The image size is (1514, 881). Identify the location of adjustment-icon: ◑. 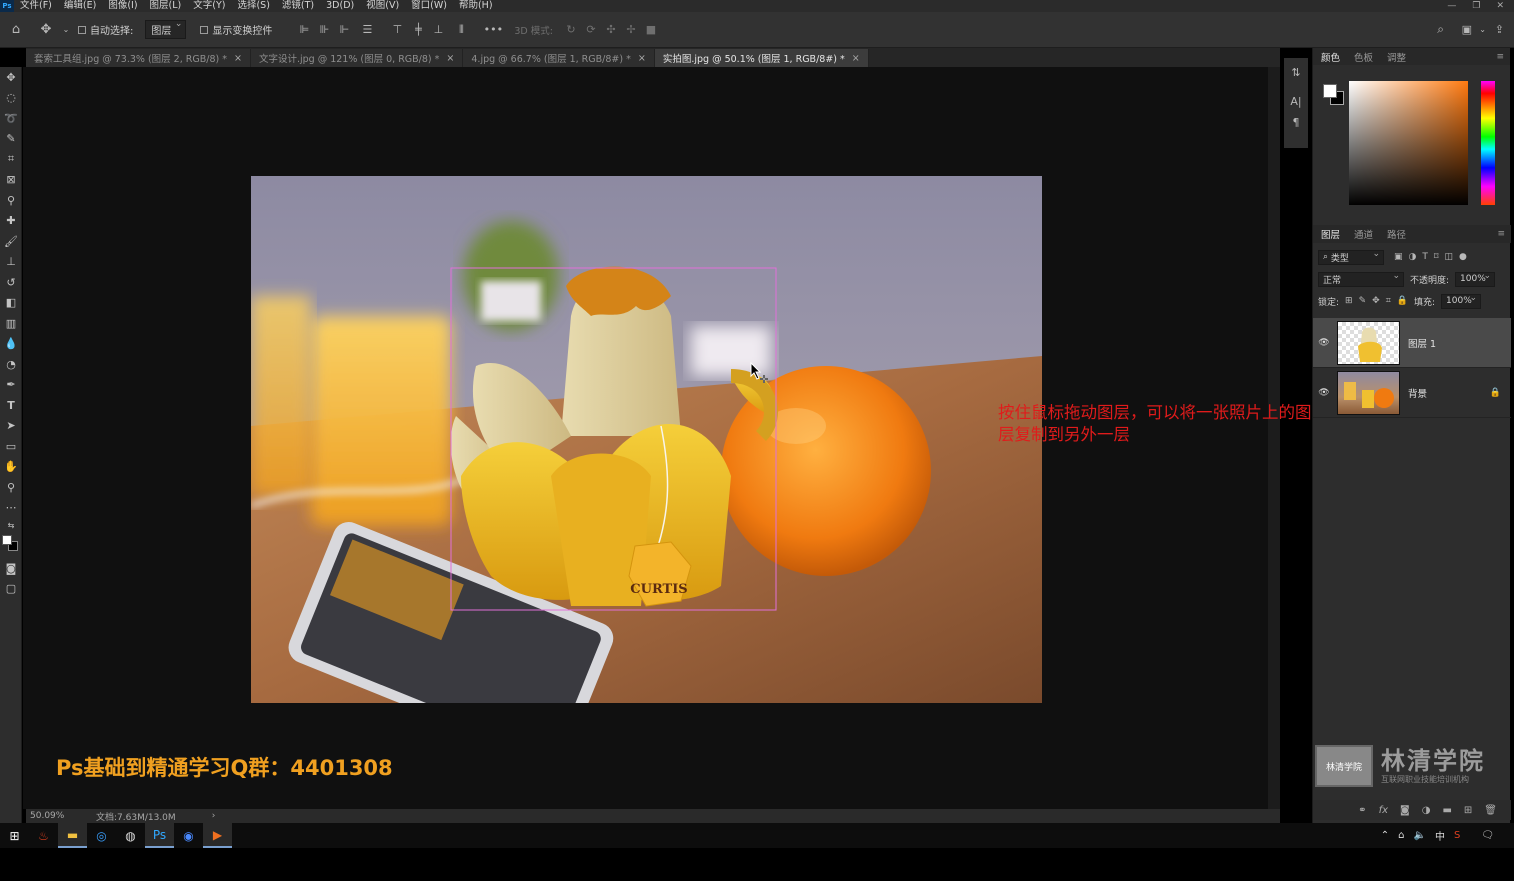
(1426, 810).